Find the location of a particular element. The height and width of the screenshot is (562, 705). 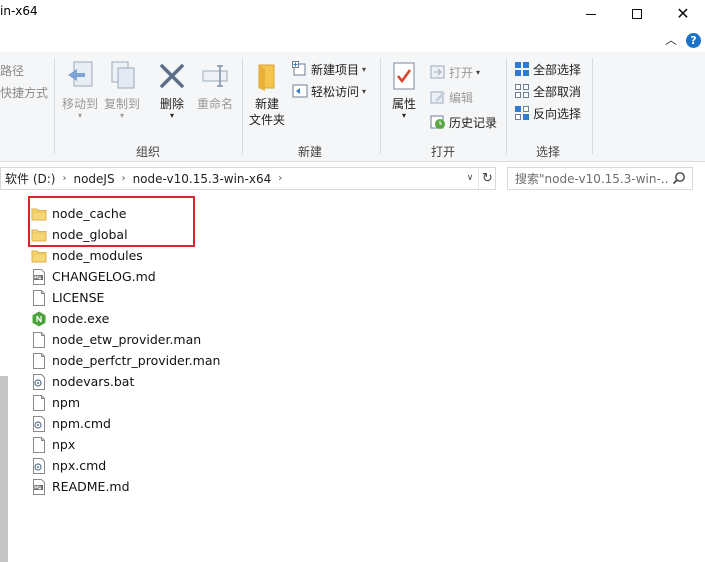

move-to-label: 移动到 is located at coordinates (79, 104).